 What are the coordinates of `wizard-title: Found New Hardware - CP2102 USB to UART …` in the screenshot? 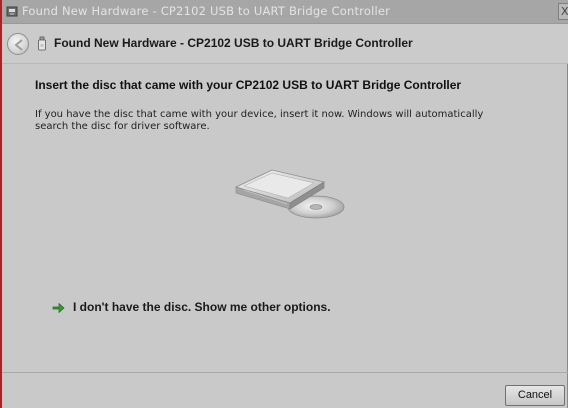 It's located at (233, 43).